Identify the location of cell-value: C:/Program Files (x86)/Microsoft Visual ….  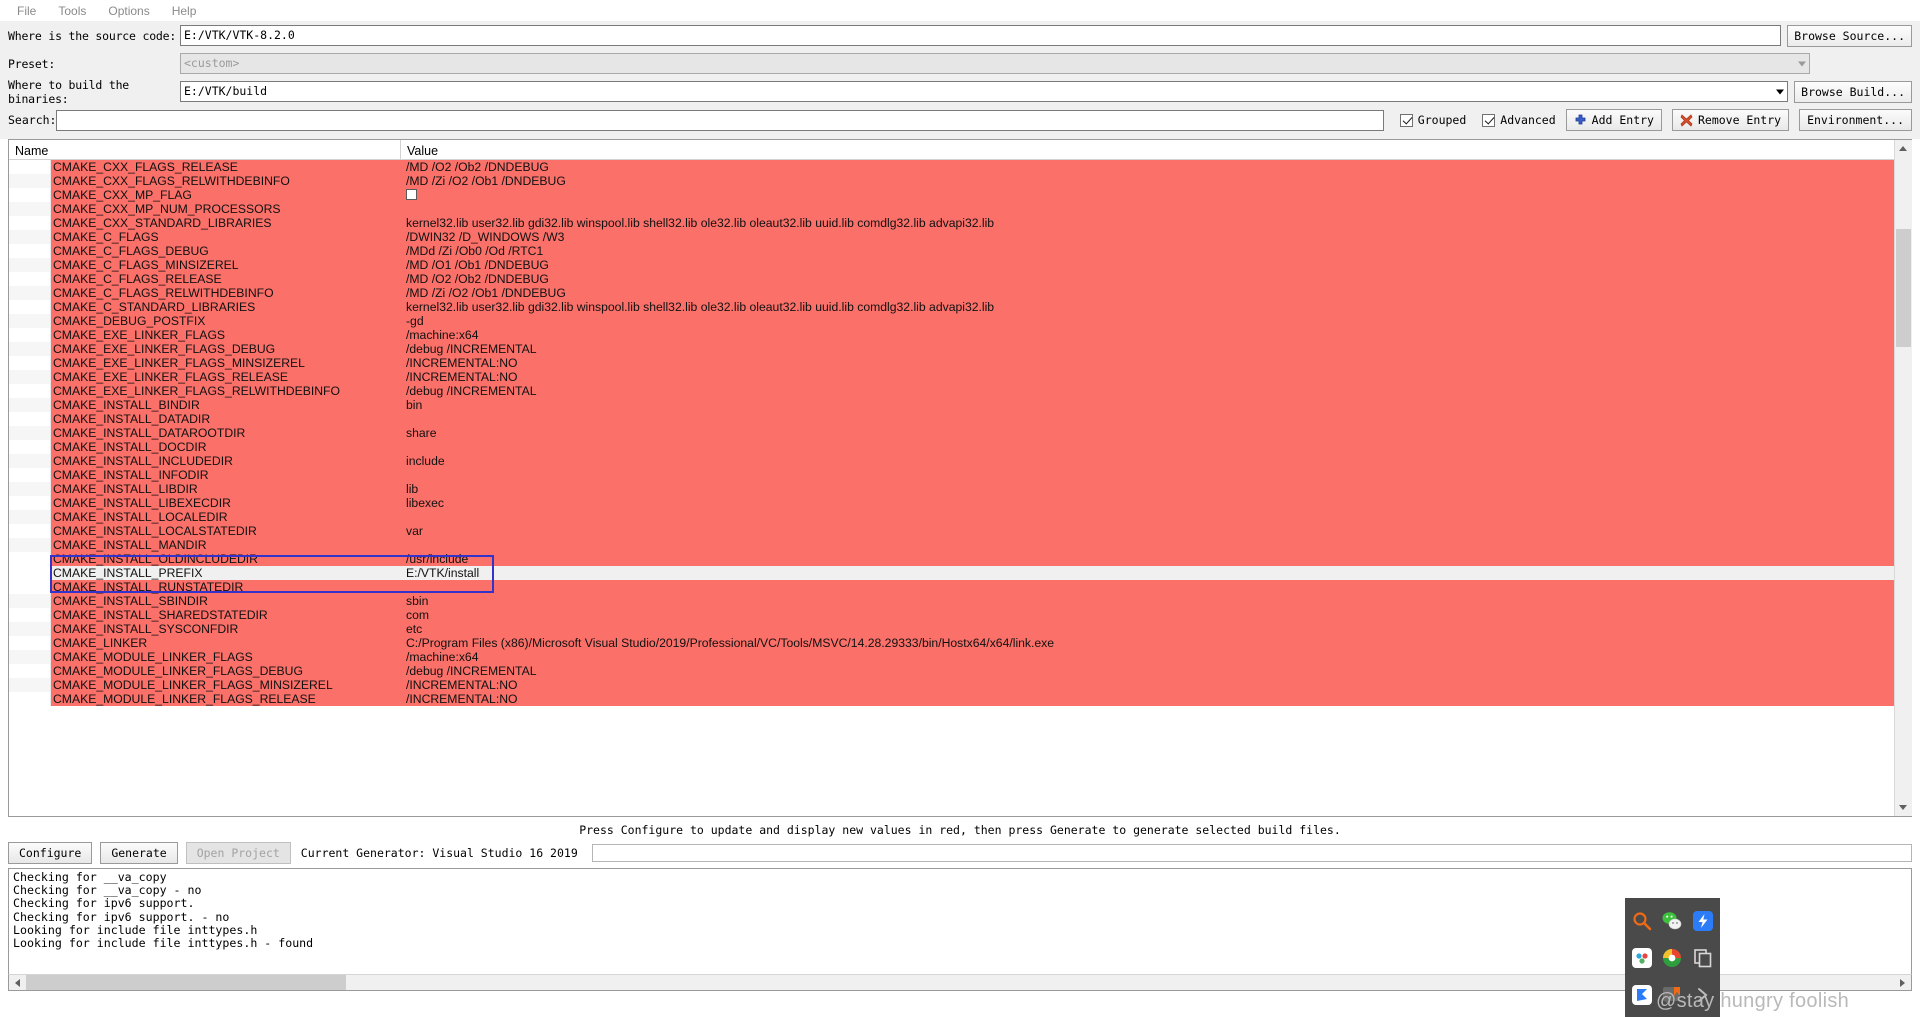
(1156, 643).